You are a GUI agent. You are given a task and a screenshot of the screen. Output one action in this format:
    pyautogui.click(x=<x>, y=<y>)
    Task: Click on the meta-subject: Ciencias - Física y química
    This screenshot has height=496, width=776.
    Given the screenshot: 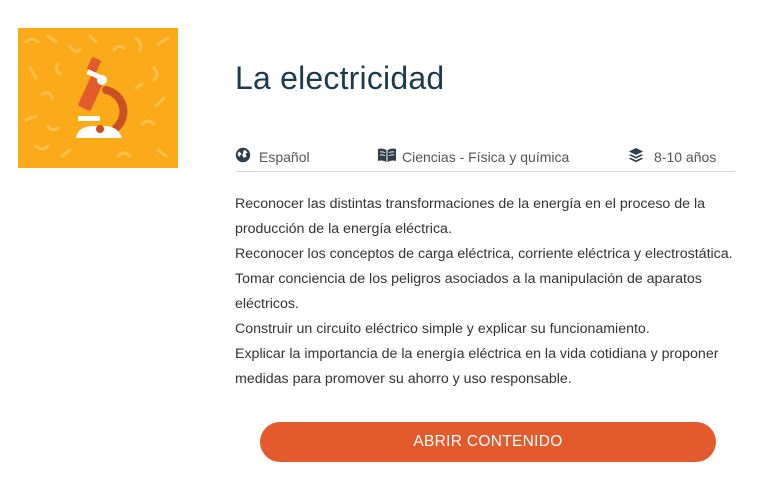 What is the action you would take?
    pyautogui.click(x=473, y=156)
    